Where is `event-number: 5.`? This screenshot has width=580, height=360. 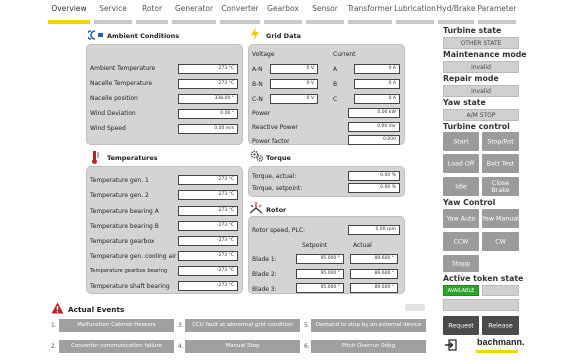 event-number: 5. is located at coordinates (307, 325).